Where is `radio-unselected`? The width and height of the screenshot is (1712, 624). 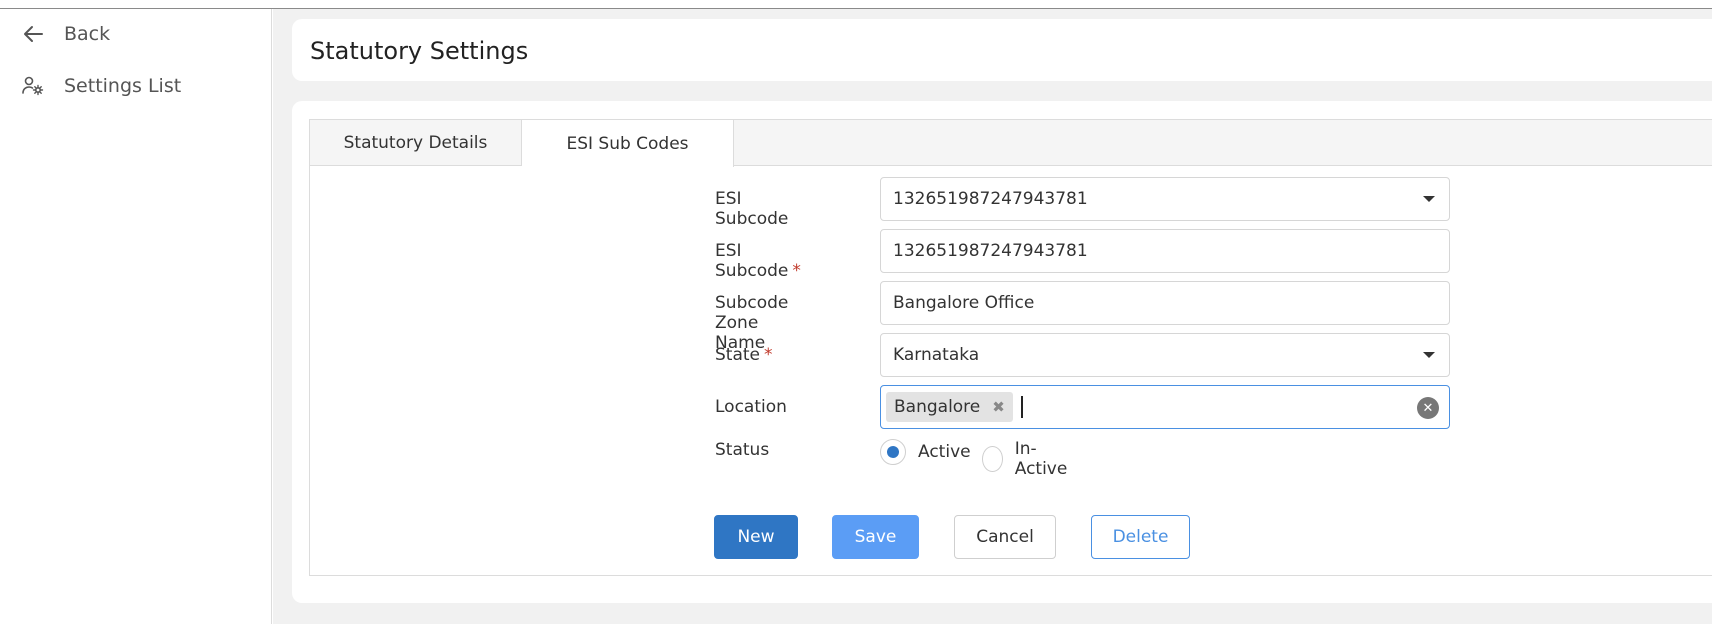 radio-unselected is located at coordinates (992, 459).